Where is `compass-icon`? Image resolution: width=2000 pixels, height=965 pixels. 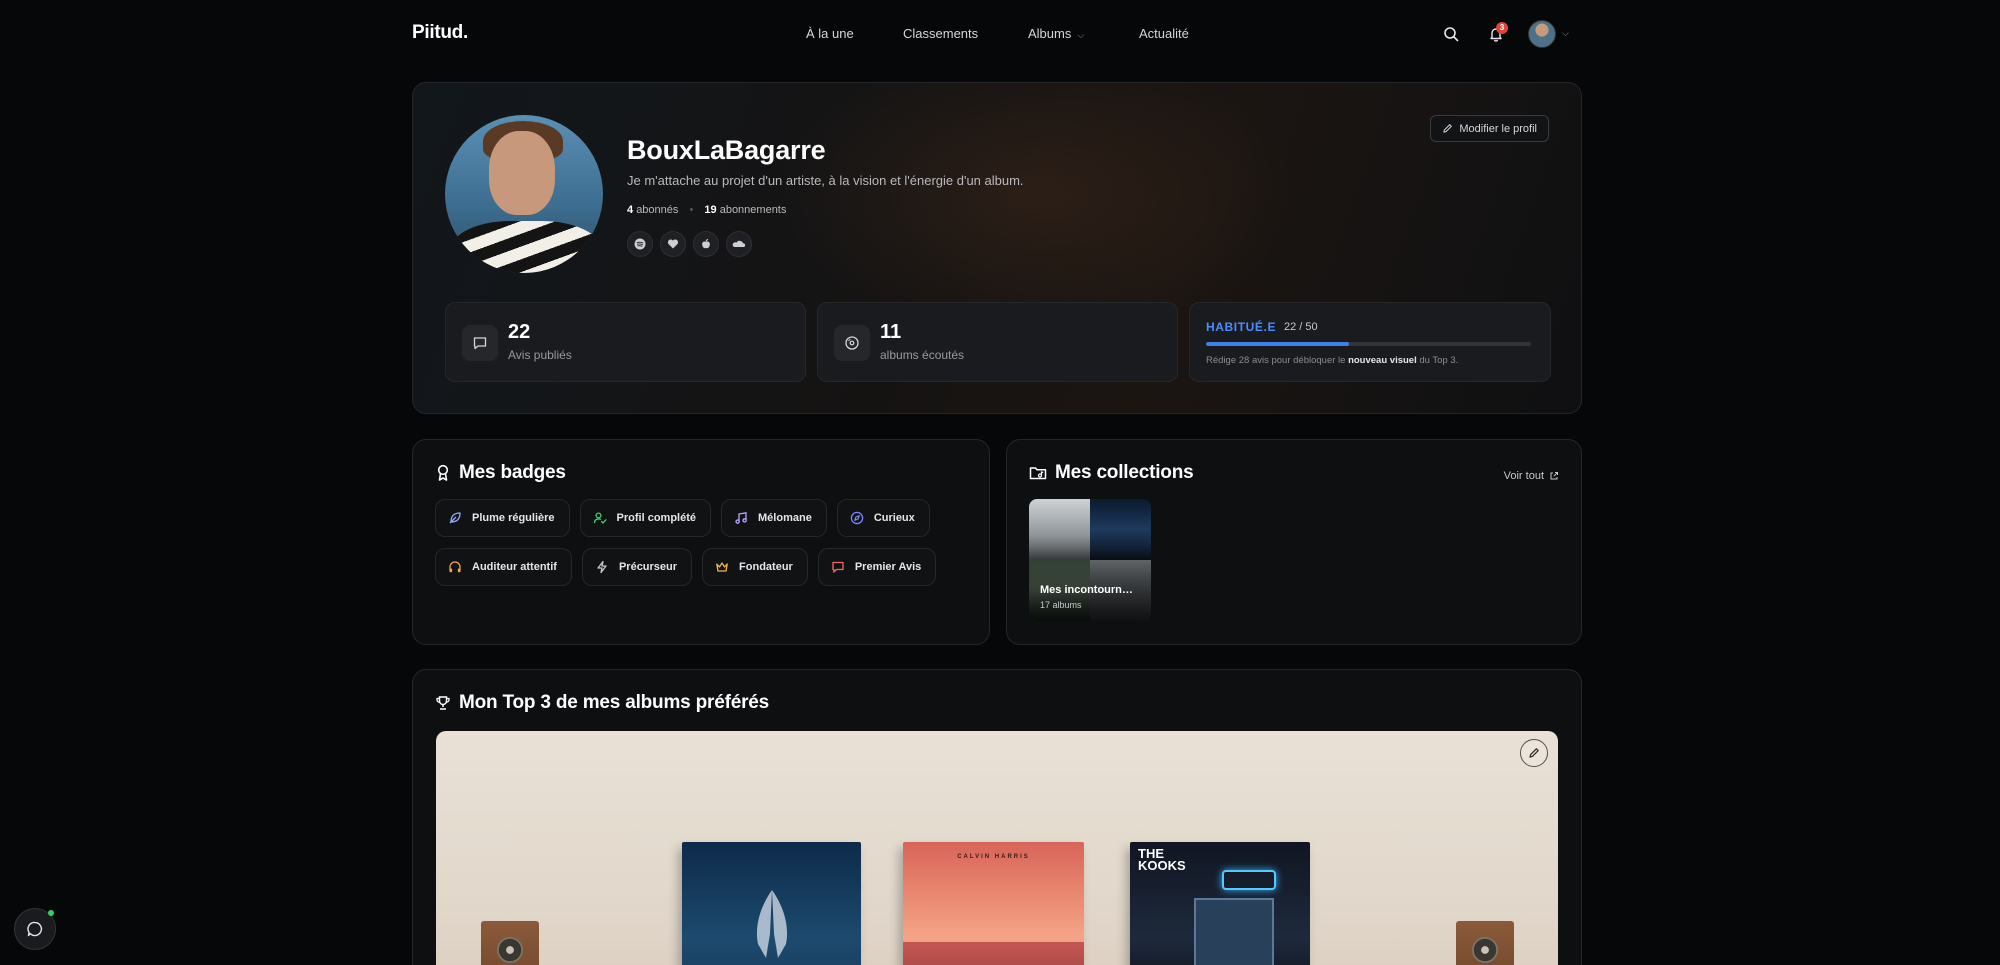
compass-icon is located at coordinates (857, 518).